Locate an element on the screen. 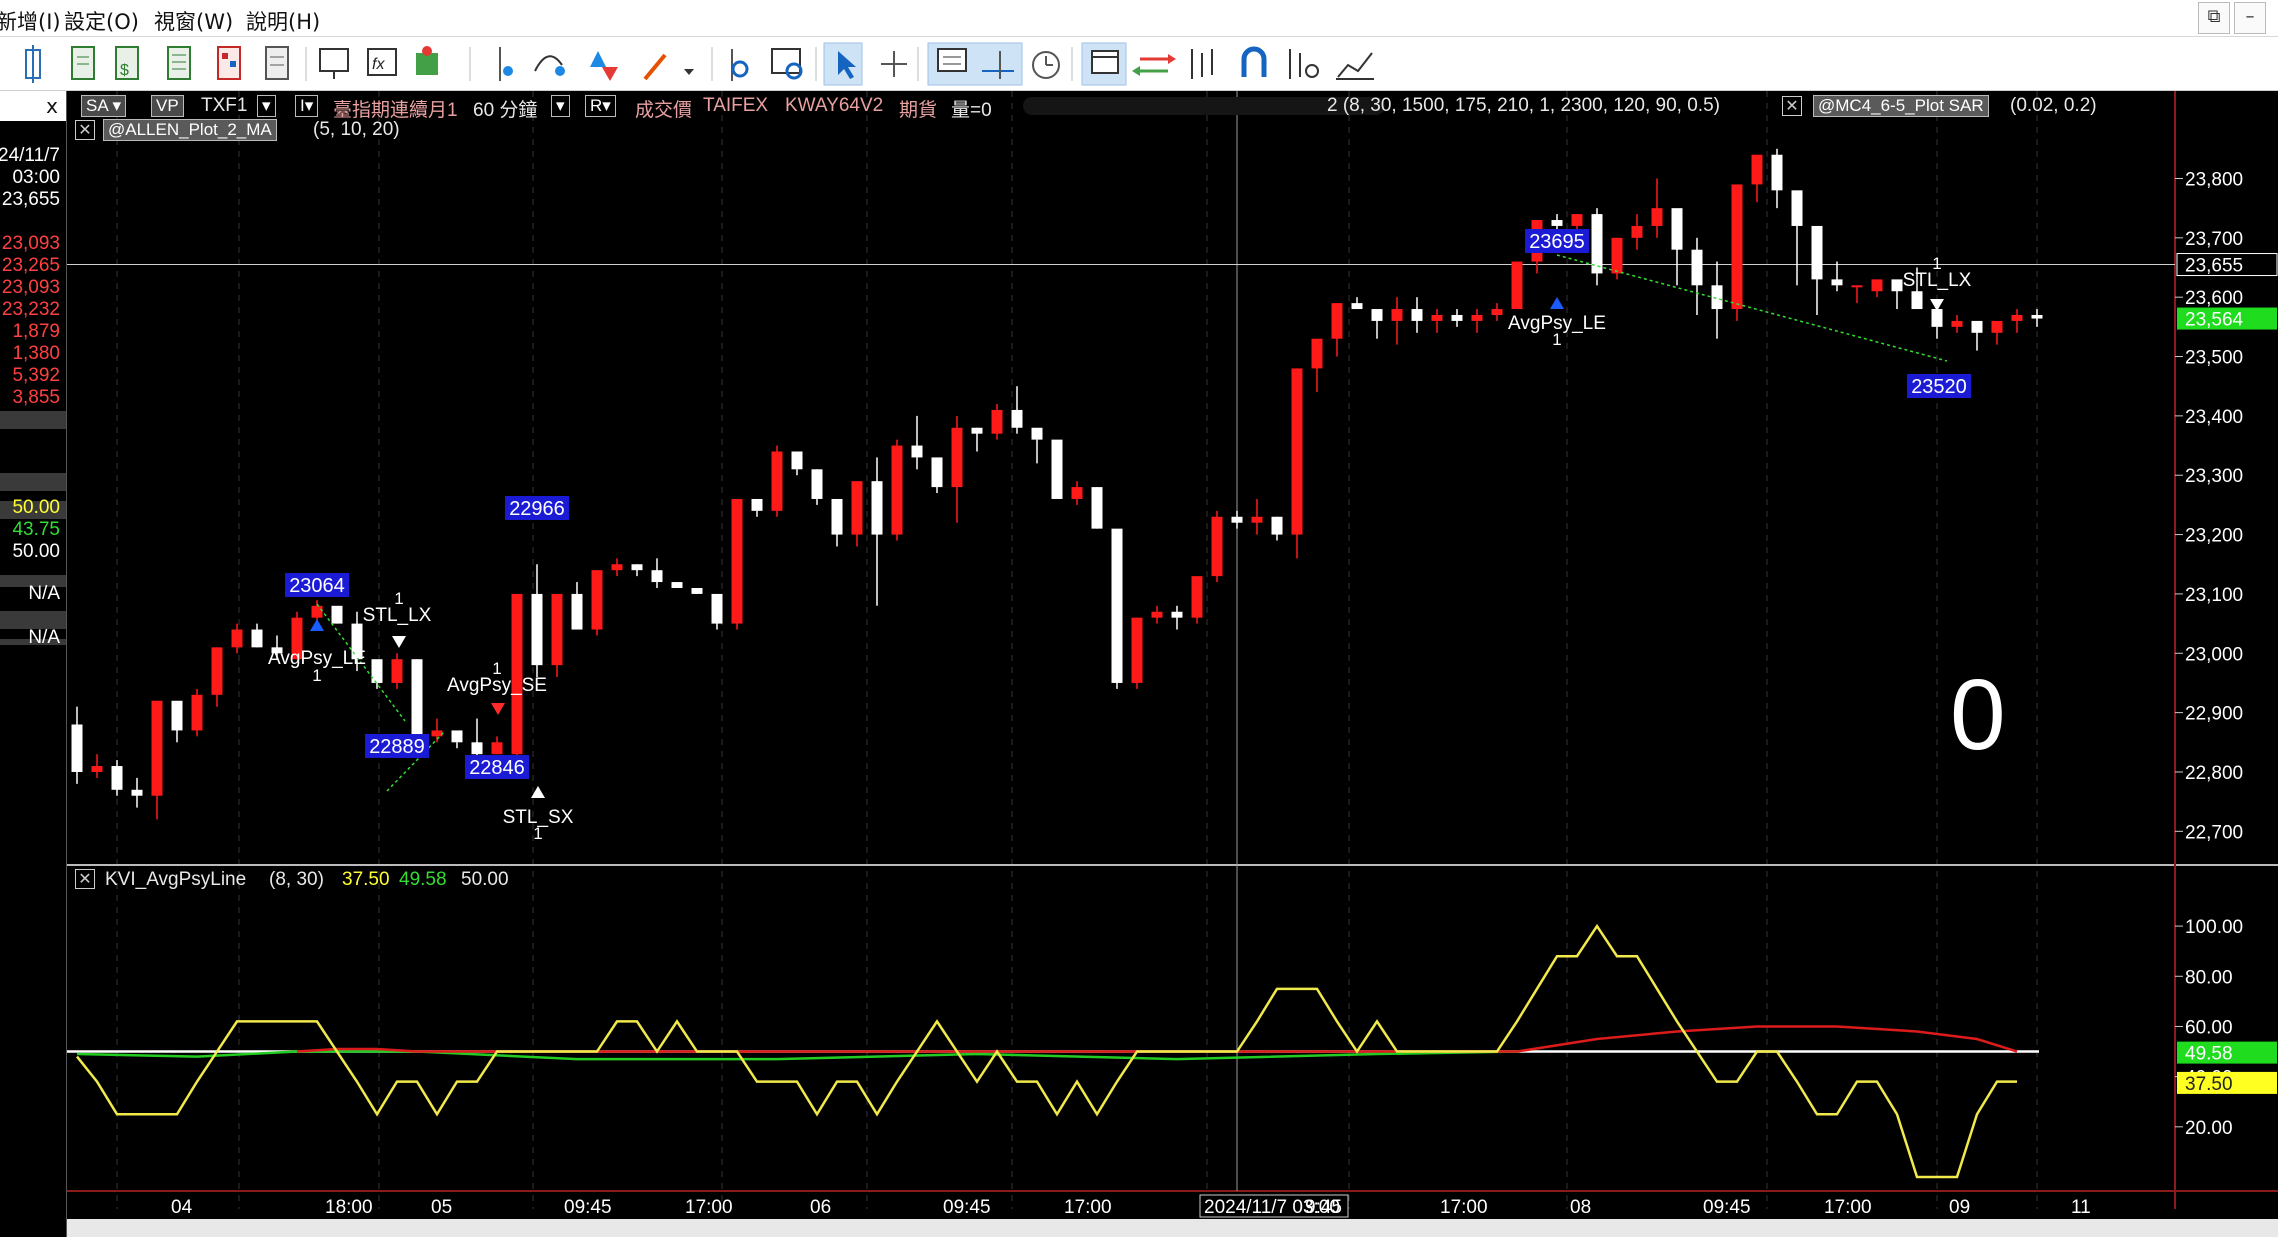  minimize-window-icon: – is located at coordinates (2250, 18).